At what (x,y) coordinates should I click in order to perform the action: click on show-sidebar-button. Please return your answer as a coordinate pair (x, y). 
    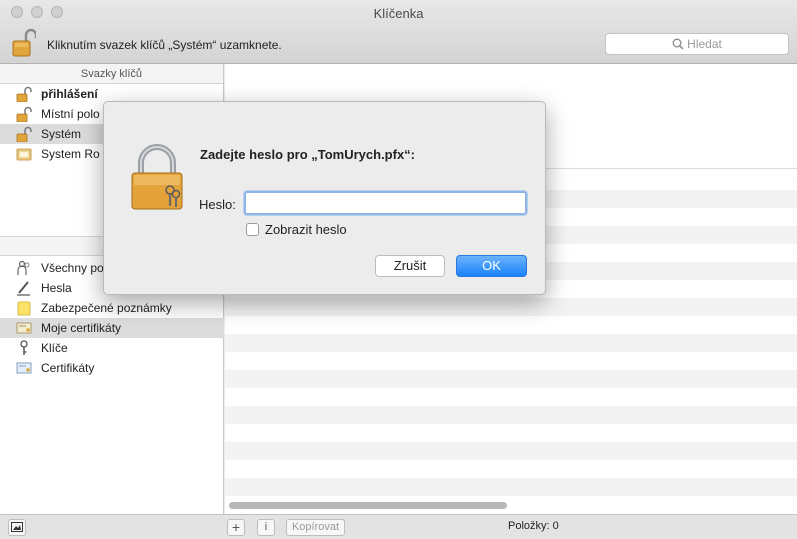
    Looking at the image, I should click on (17, 527).